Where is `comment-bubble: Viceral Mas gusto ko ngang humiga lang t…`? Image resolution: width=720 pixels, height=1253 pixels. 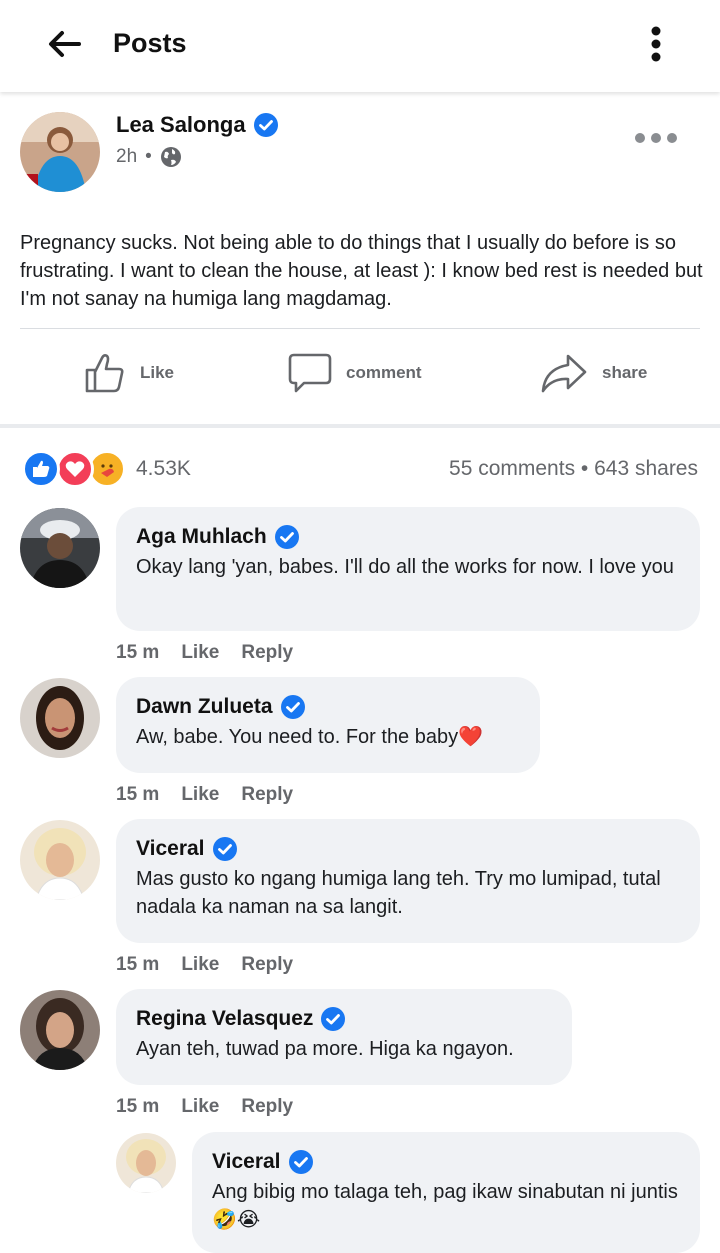 comment-bubble: Viceral Mas gusto ko ngang humiga lang t… is located at coordinates (408, 881).